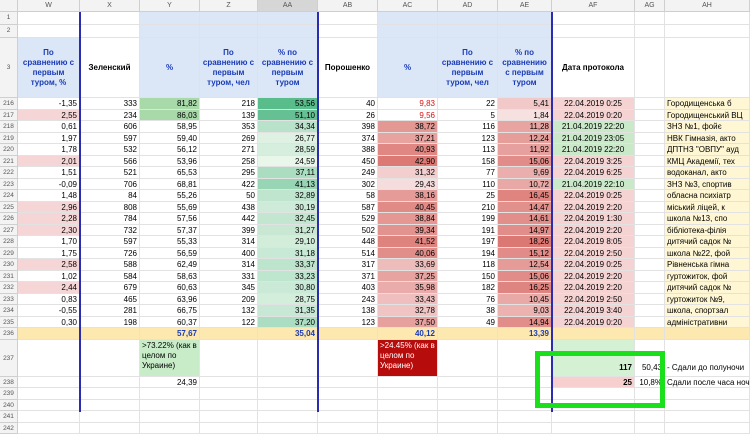 This screenshot has width=750, height=434. I want to click on cell-aa: 32,45, so click(288, 219).